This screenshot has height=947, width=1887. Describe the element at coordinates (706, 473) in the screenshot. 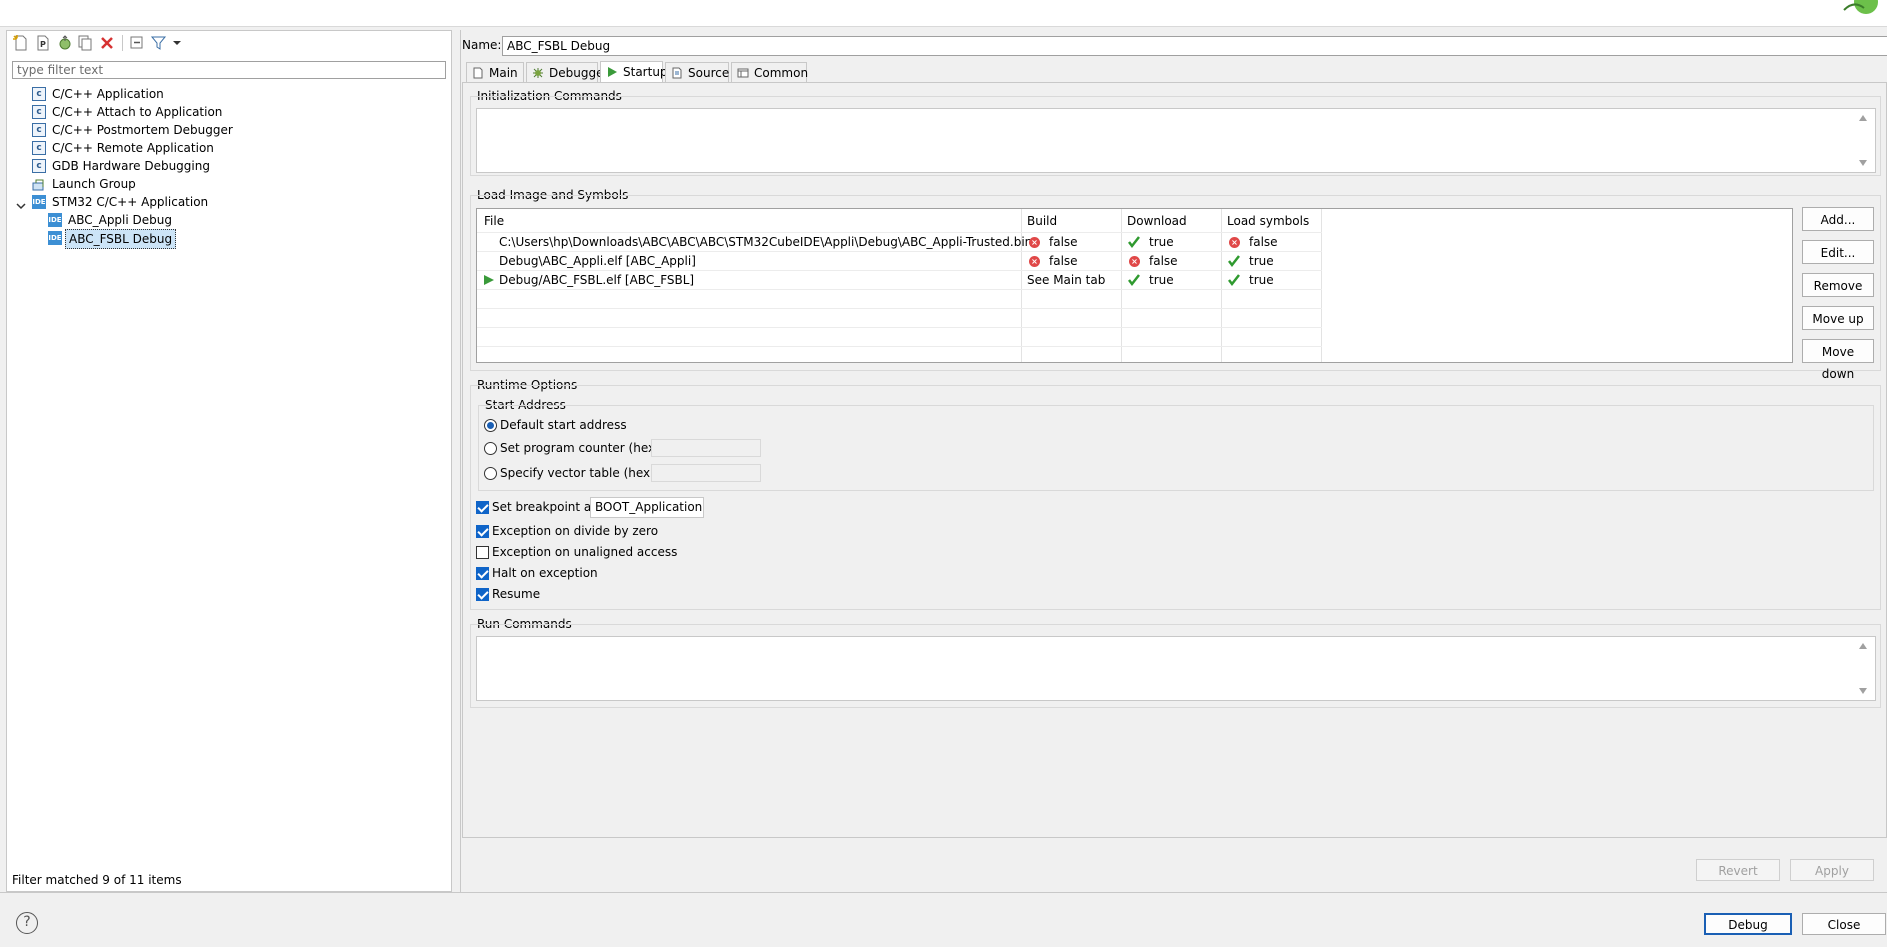

I see `vector-table-input` at that location.